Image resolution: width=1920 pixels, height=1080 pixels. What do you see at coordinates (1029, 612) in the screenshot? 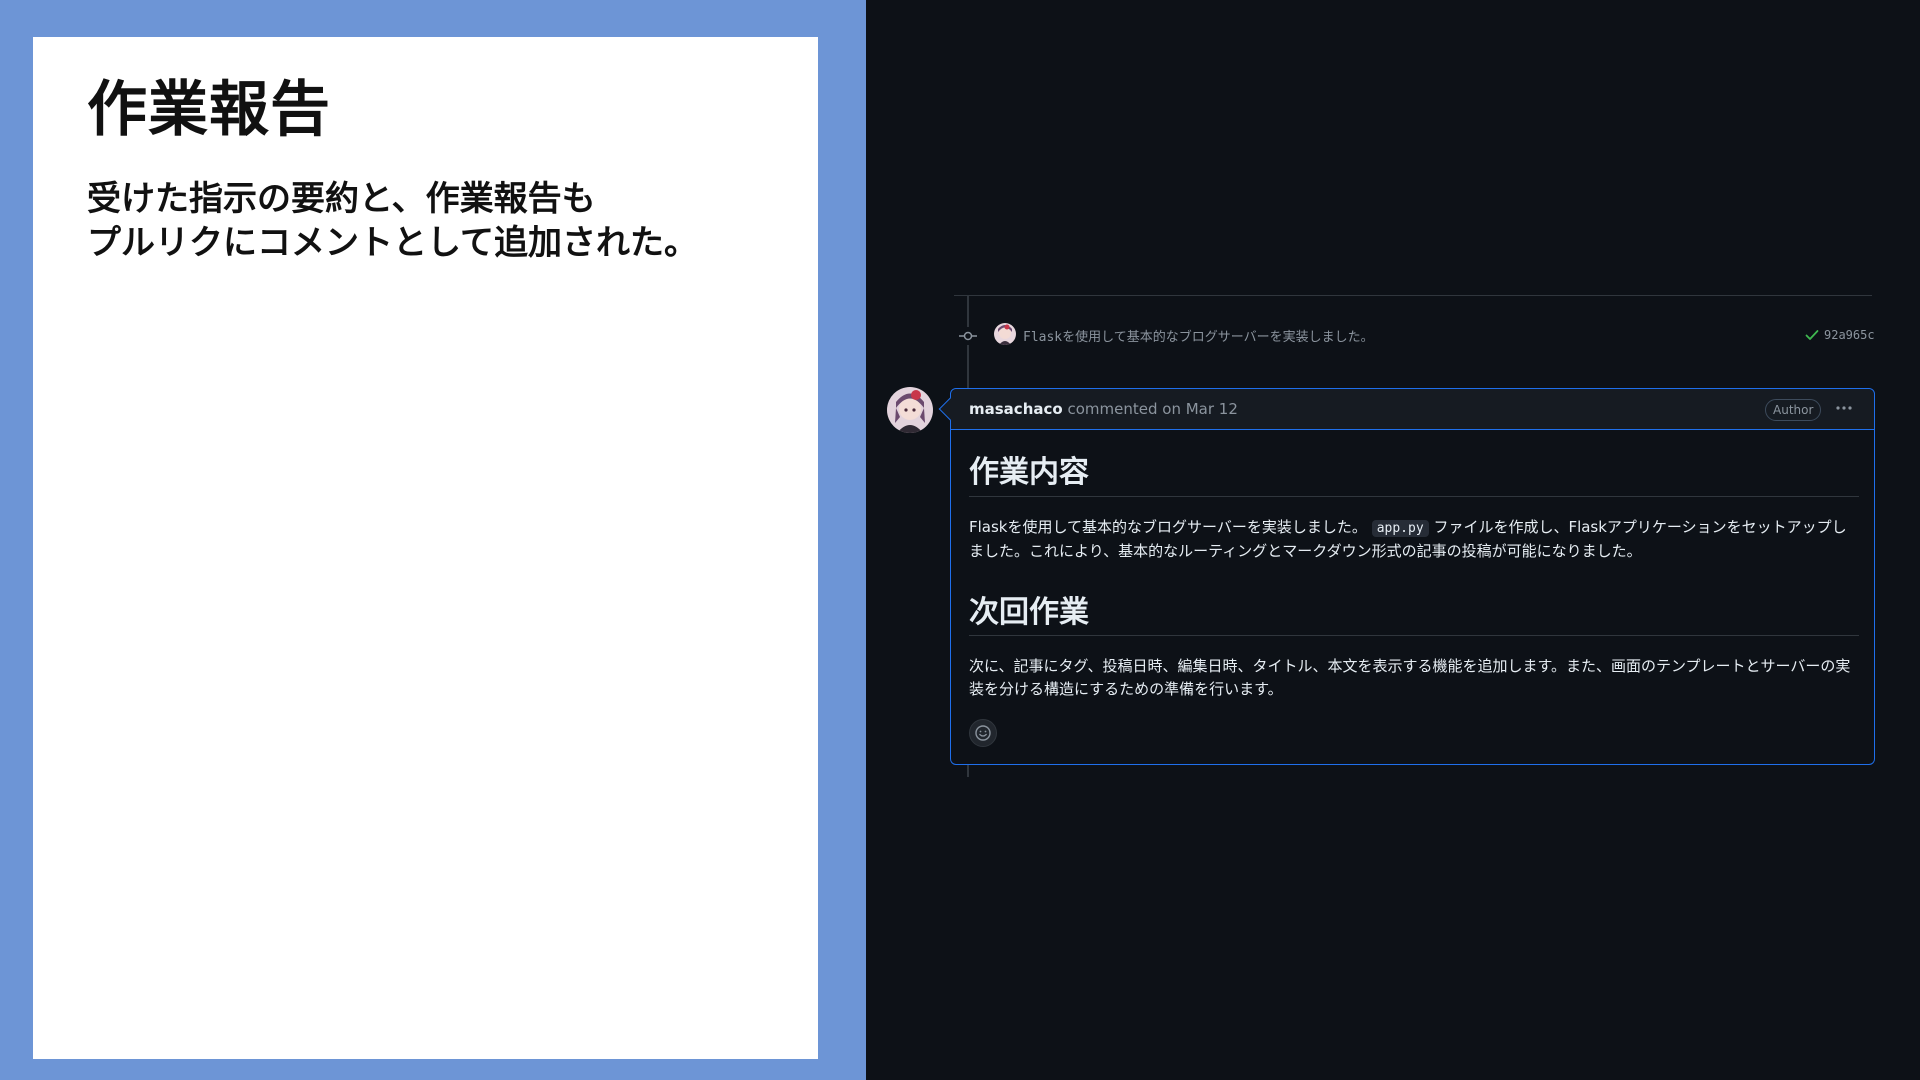
I see `comment-heading-next: 次回作業` at bounding box center [1029, 612].